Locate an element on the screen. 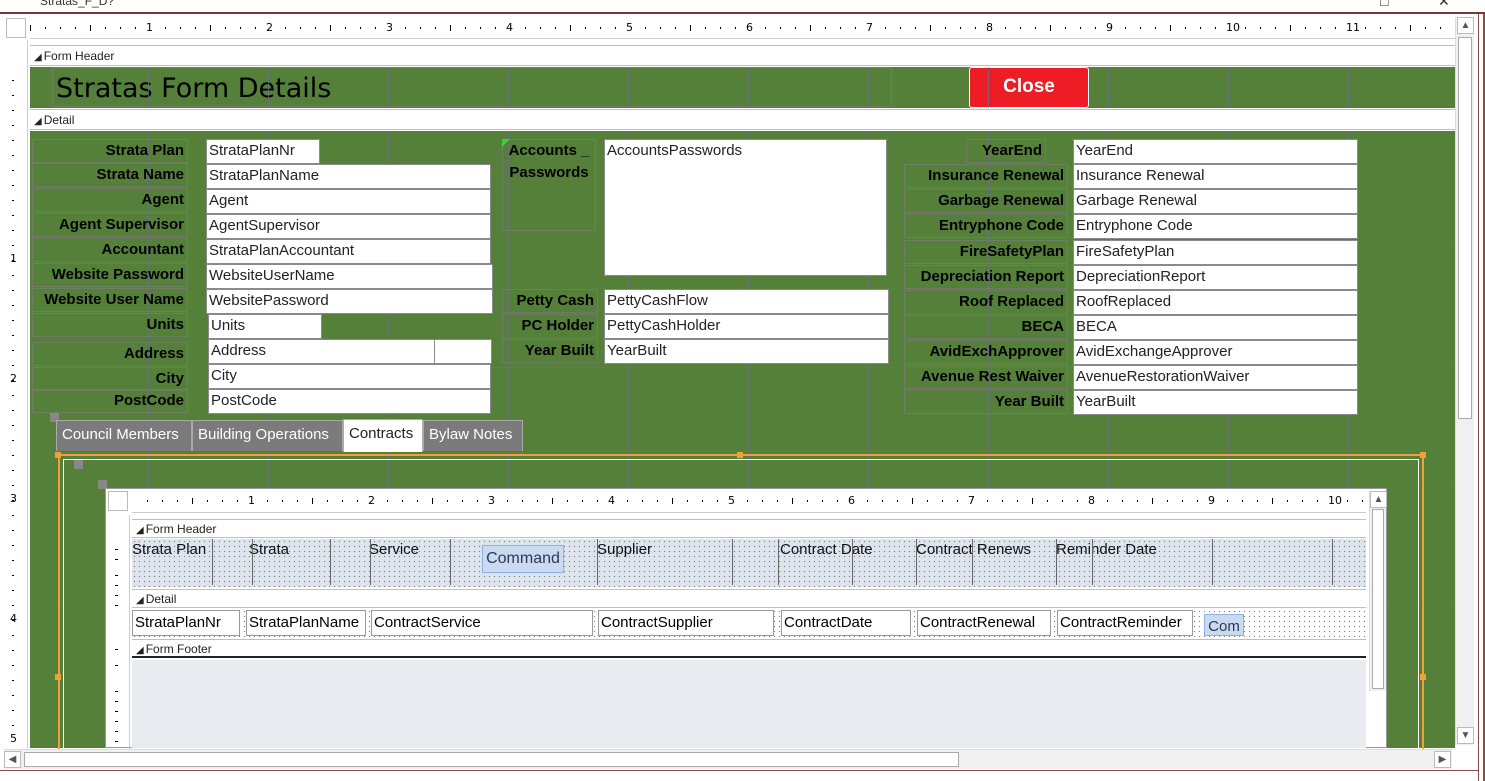 This screenshot has width=1485, height=781. field-agentsupervisor: AgentSupervisor is located at coordinates (348, 226).